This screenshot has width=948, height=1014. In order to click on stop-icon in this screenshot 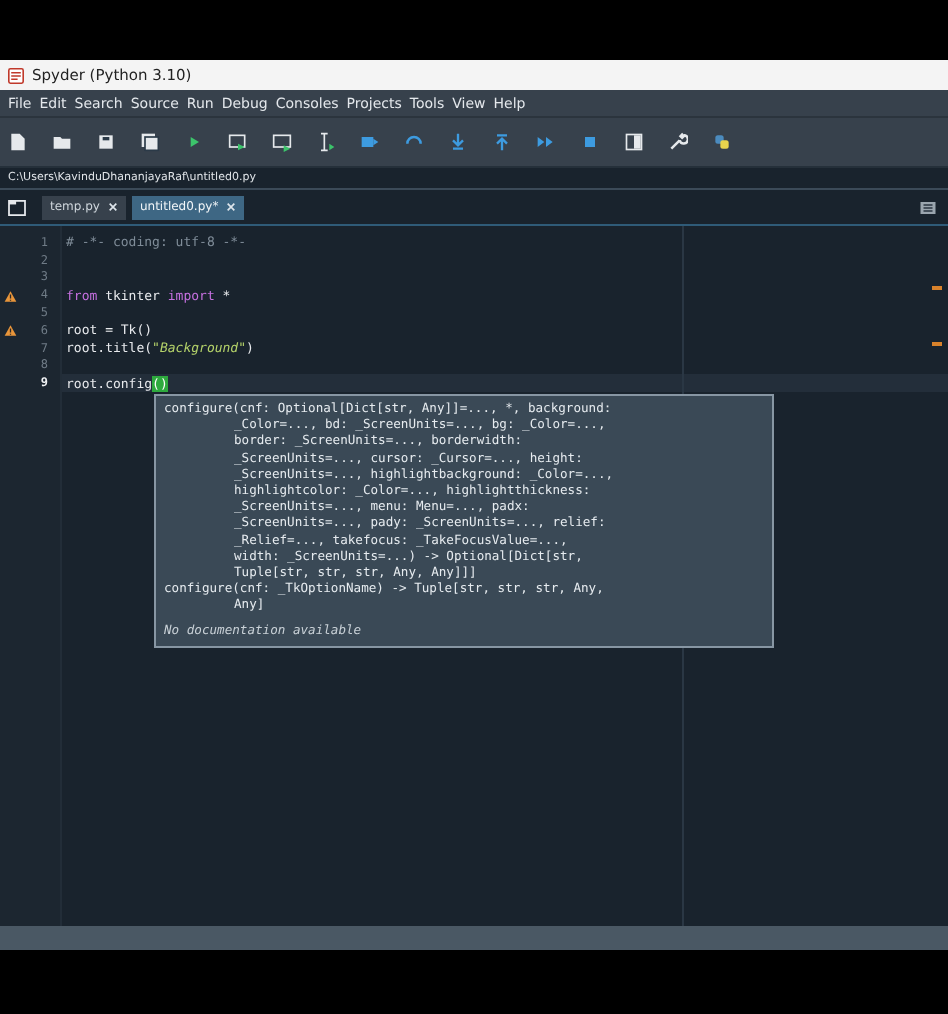, I will do `click(590, 142)`.